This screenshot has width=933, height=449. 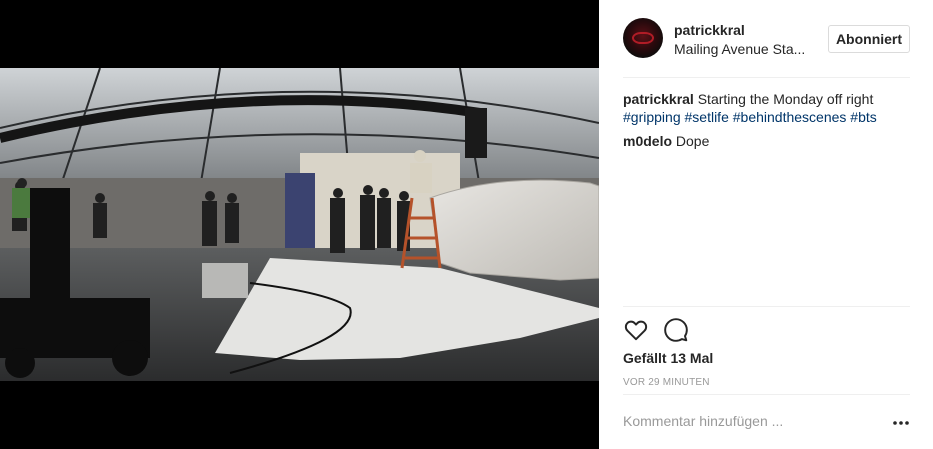 What do you see at coordinates (636, 330) in the screenshot?
I see `heart-icon` at bounding box center [636, 330].